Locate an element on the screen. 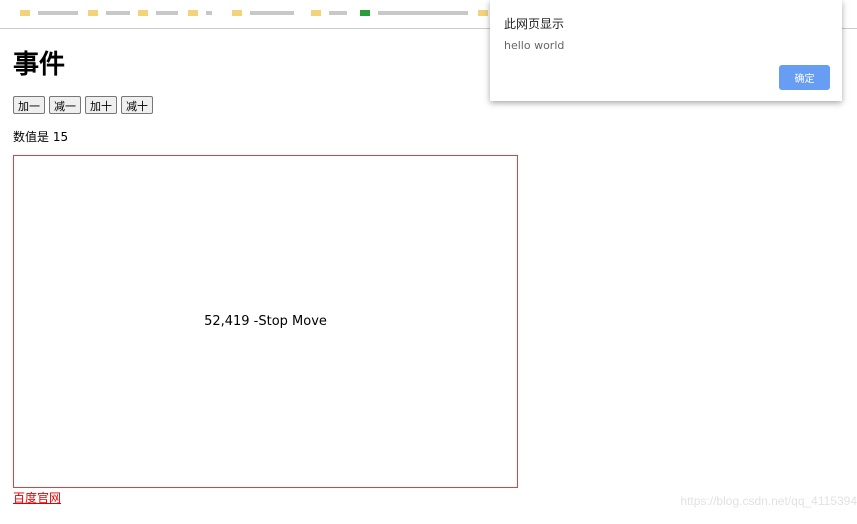  baidu-link: 百度官网 is located at coordinates (37, 497).